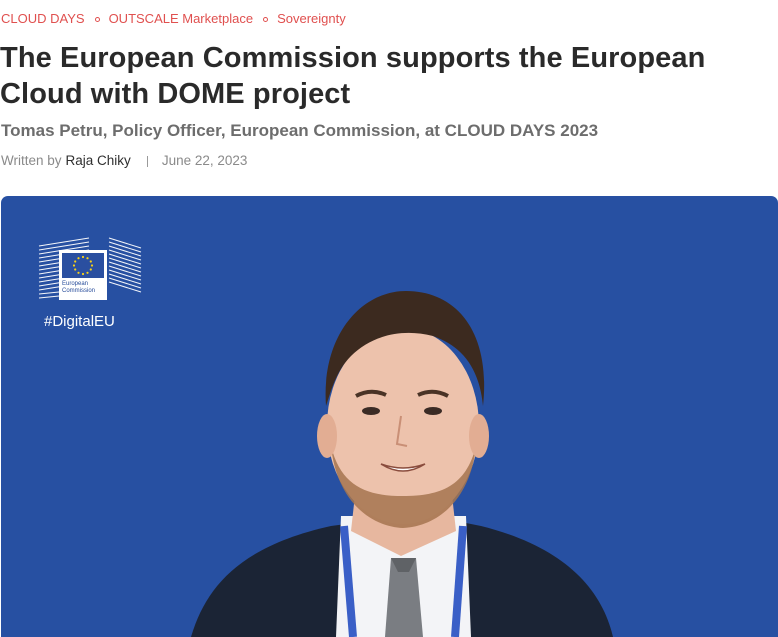  Describe the element at coordinates (79, 321) in the screenshot. I see `hashtag-label: #DigitalEU` at that location.